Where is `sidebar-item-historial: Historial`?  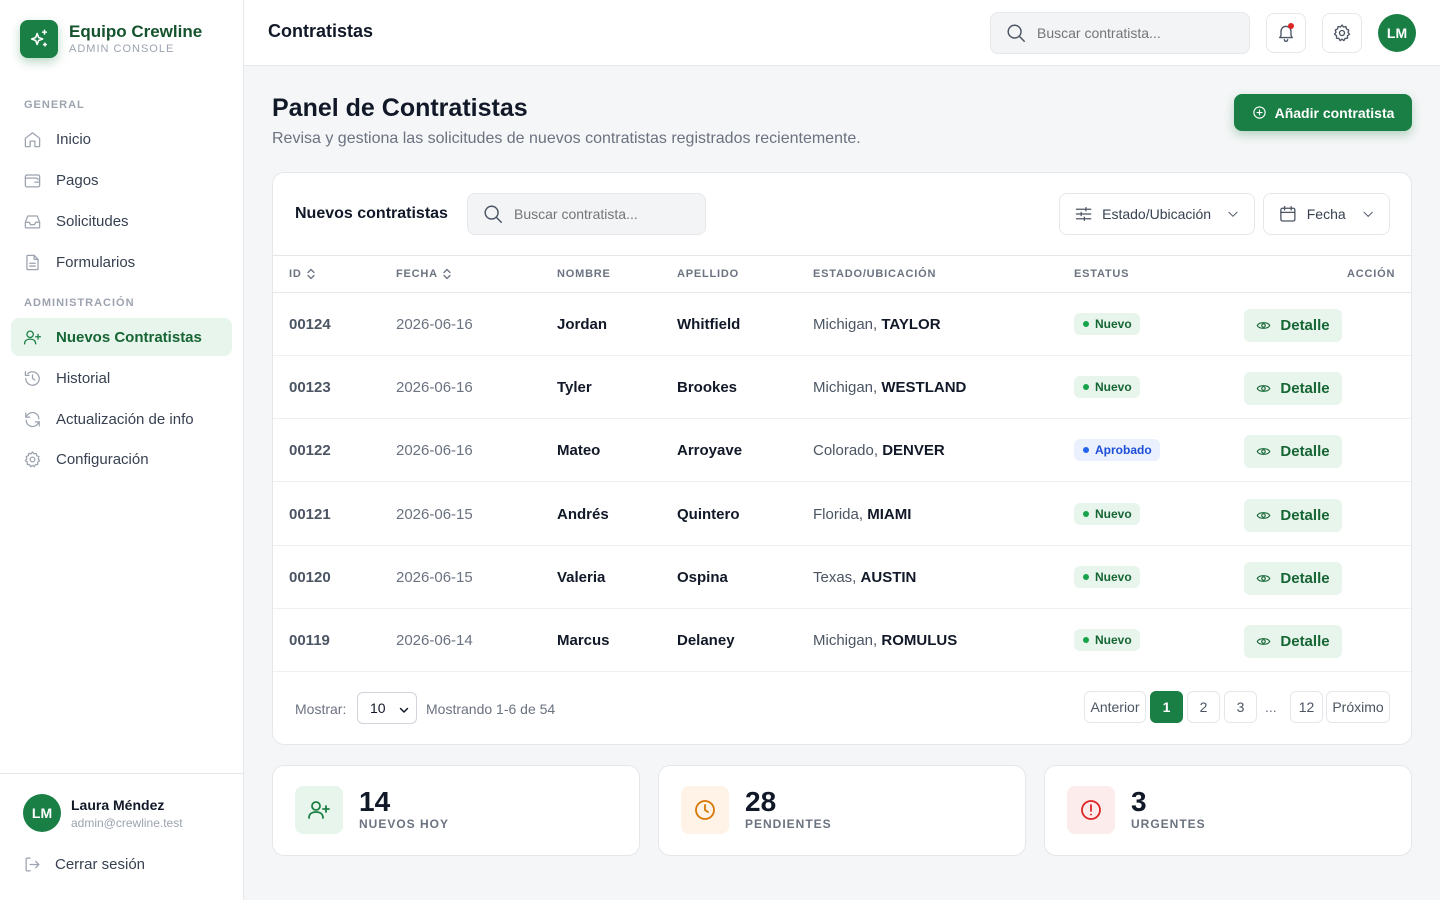 sidebar-item-historial: Historial is located at coordinates (121, 378).